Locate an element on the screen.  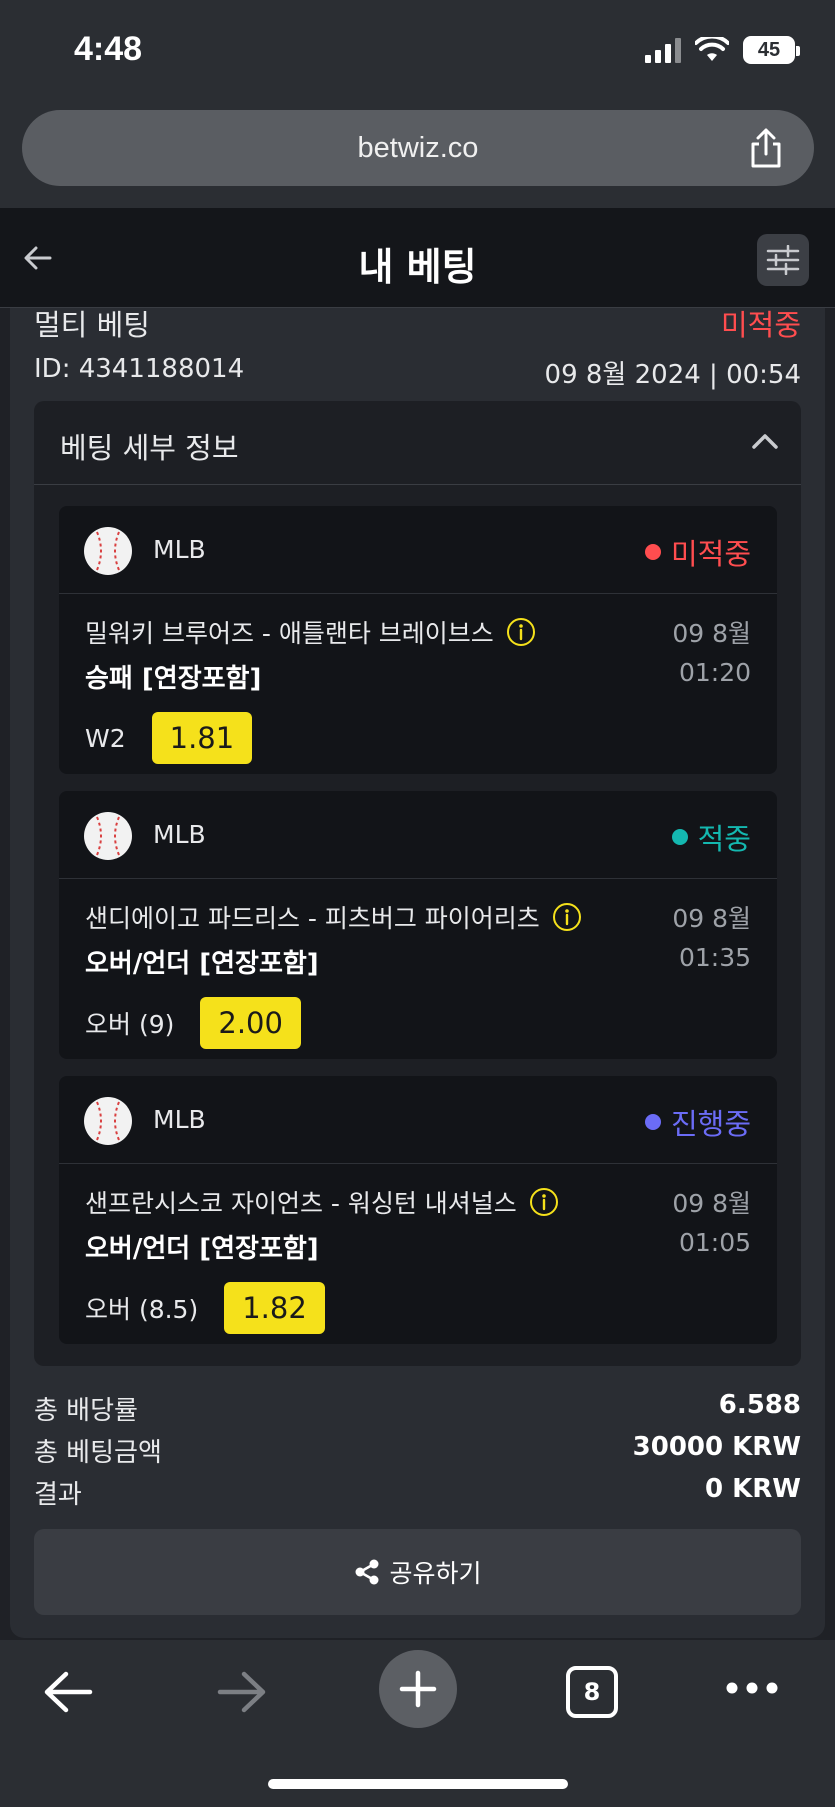
chevron-up-icon is located at coordinates (765, 441).